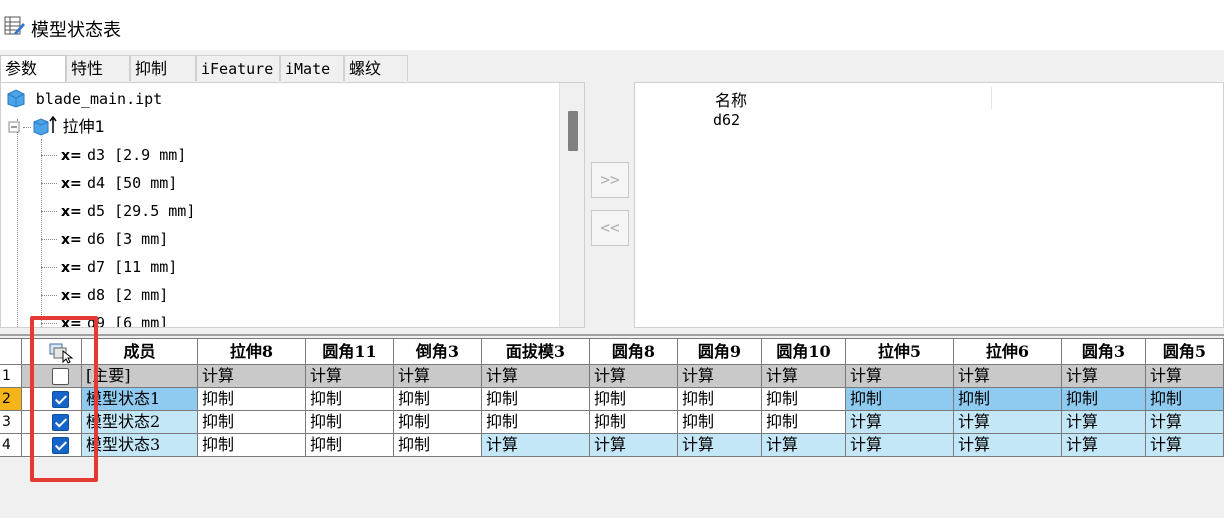  Describe the element at coordinates (114, 239) in the screenshot. I see `param-item: x= d6 [3 mm]` at that location.